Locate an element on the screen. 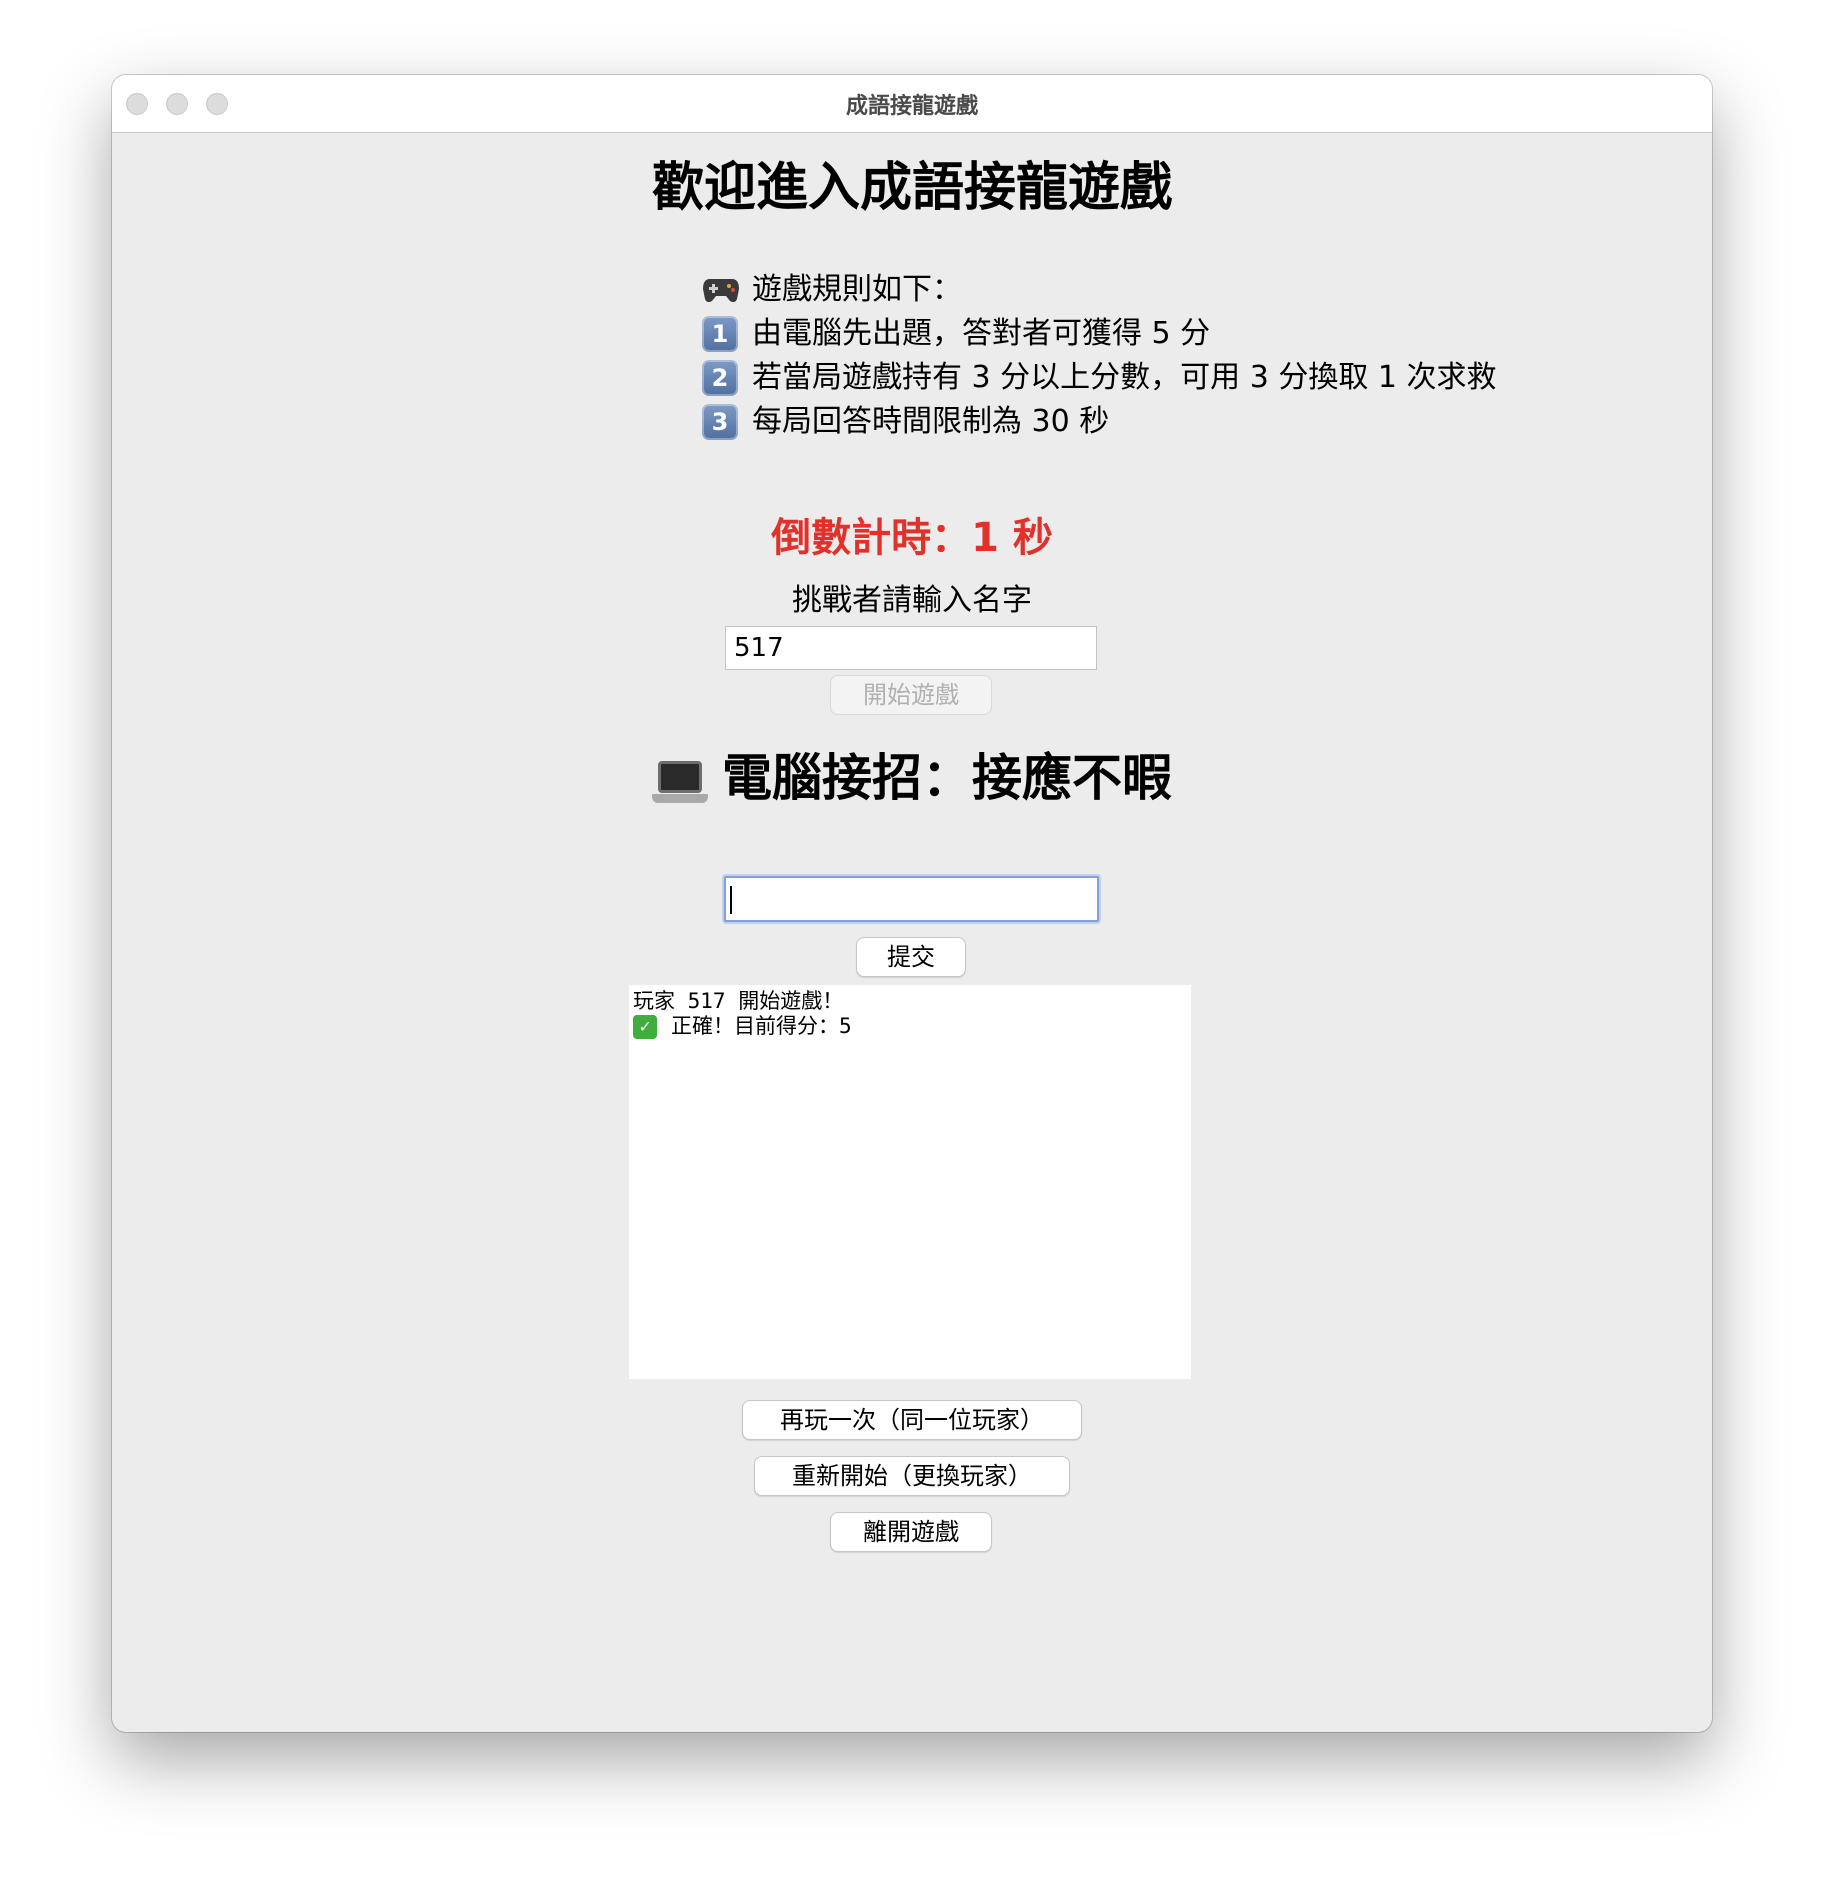 The image size is (1824, 1880). window-title: 成語接龍遊戲 is located at coordinates (911, 106).